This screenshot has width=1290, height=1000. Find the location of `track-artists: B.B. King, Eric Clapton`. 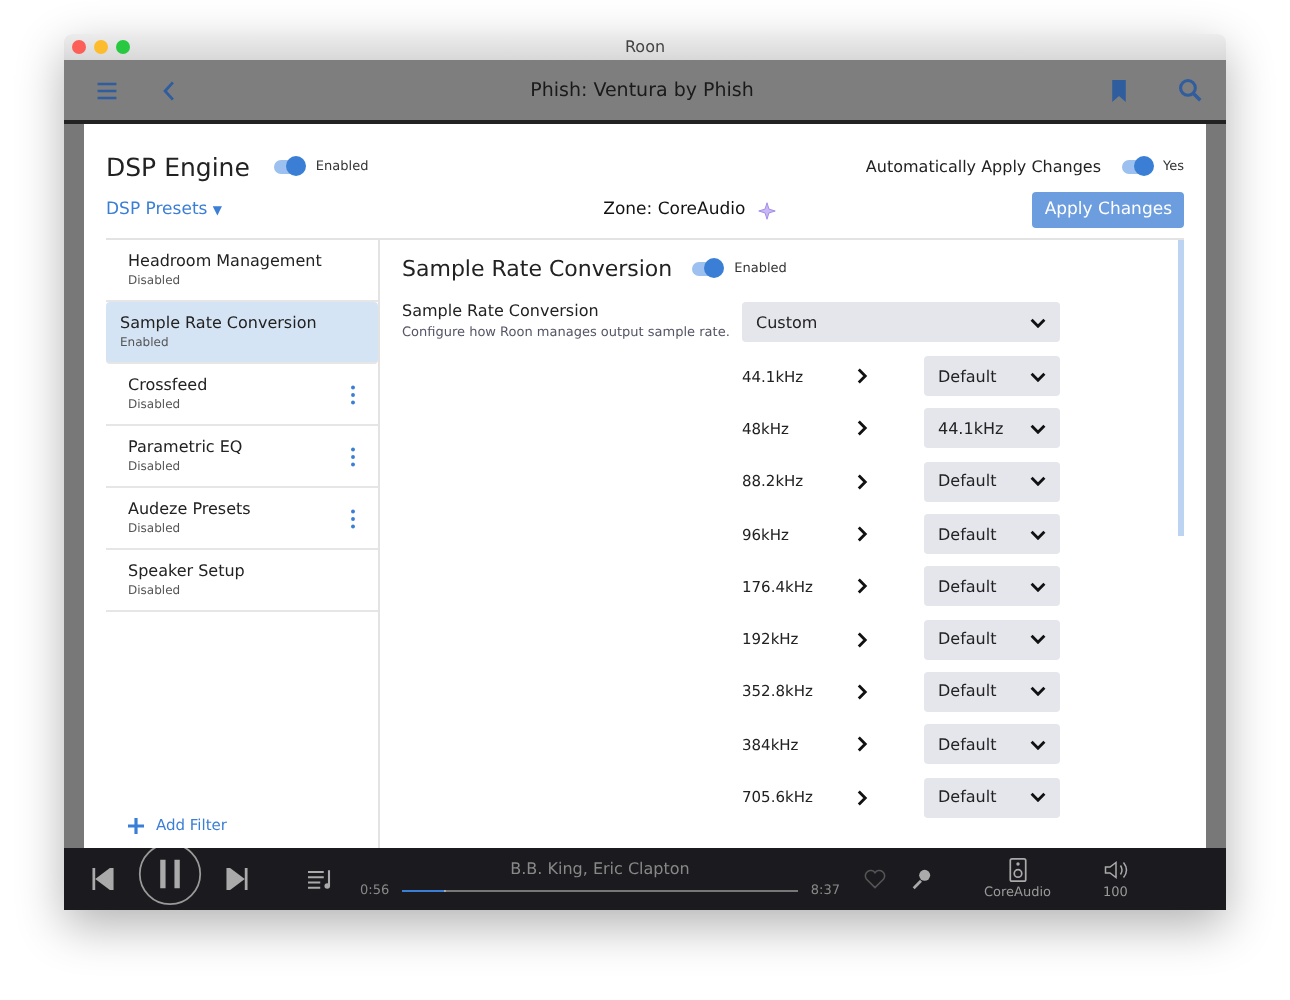

track-artists: B.B. King, Eric Clapton is located at coordinates (600, 869).